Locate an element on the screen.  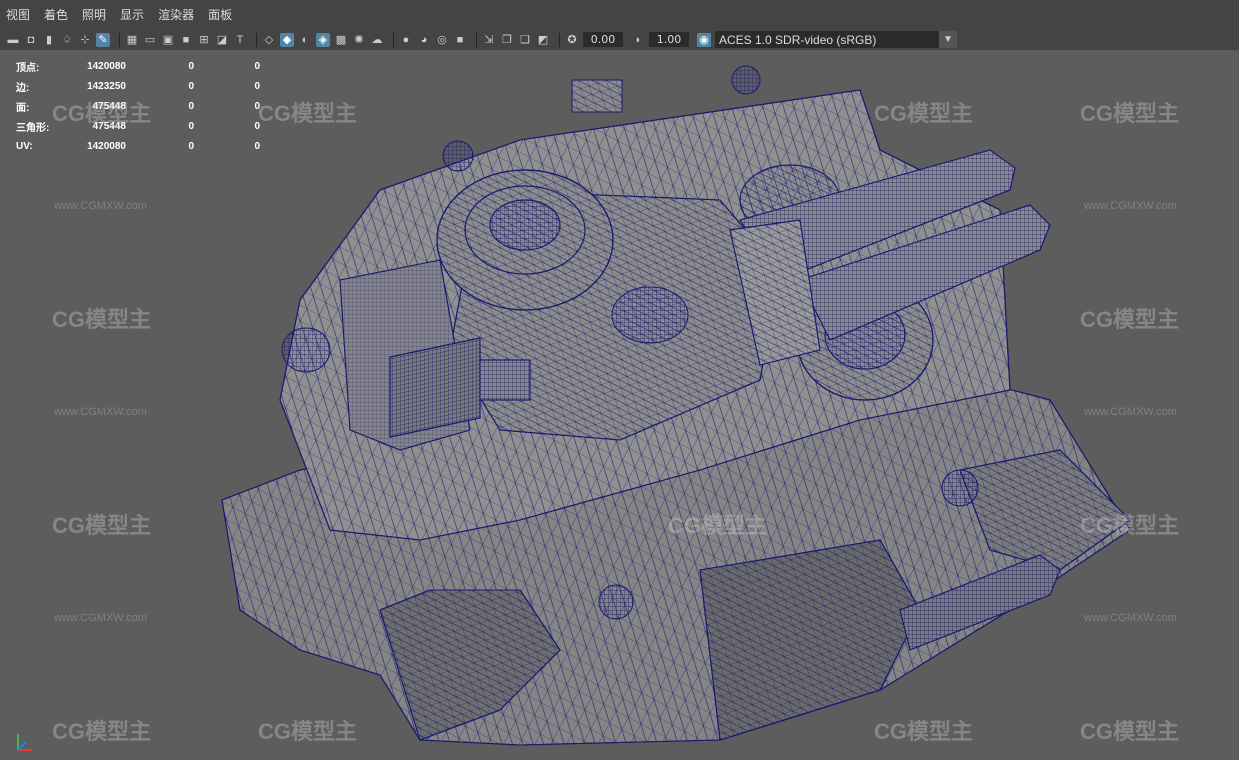
color-management-icon: ◉ is located at coordinates (704, 39).